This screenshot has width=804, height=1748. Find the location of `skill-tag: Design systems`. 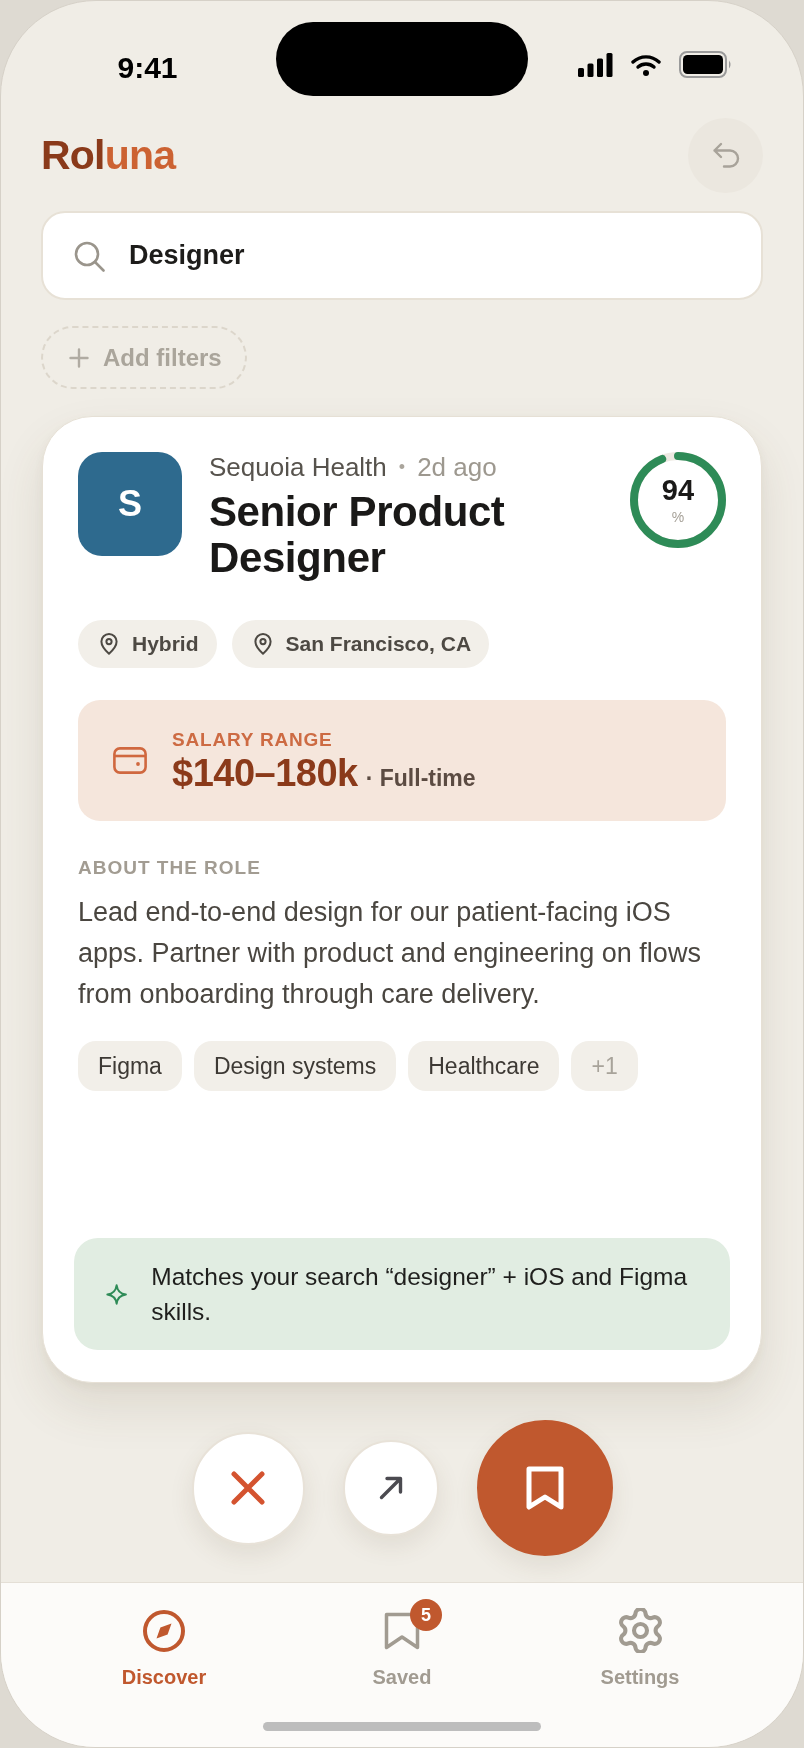

skill-tag: Design systems is located at coordinates (295, 1066).